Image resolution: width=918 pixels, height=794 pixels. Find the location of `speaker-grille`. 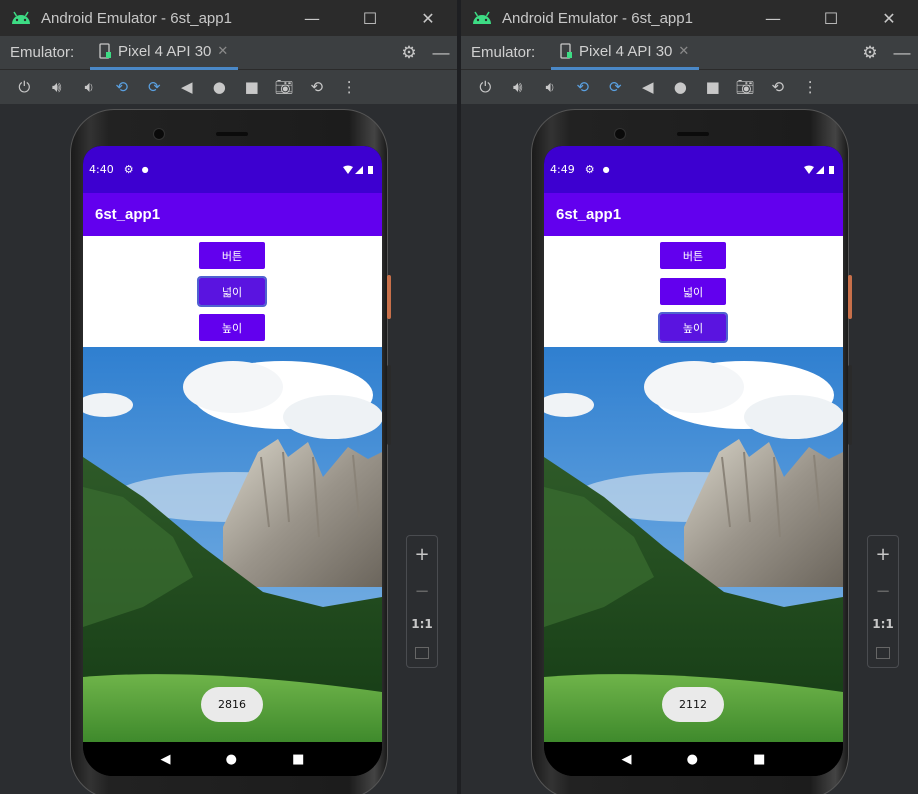

speaker-grille is located at coordinates (232, 134).